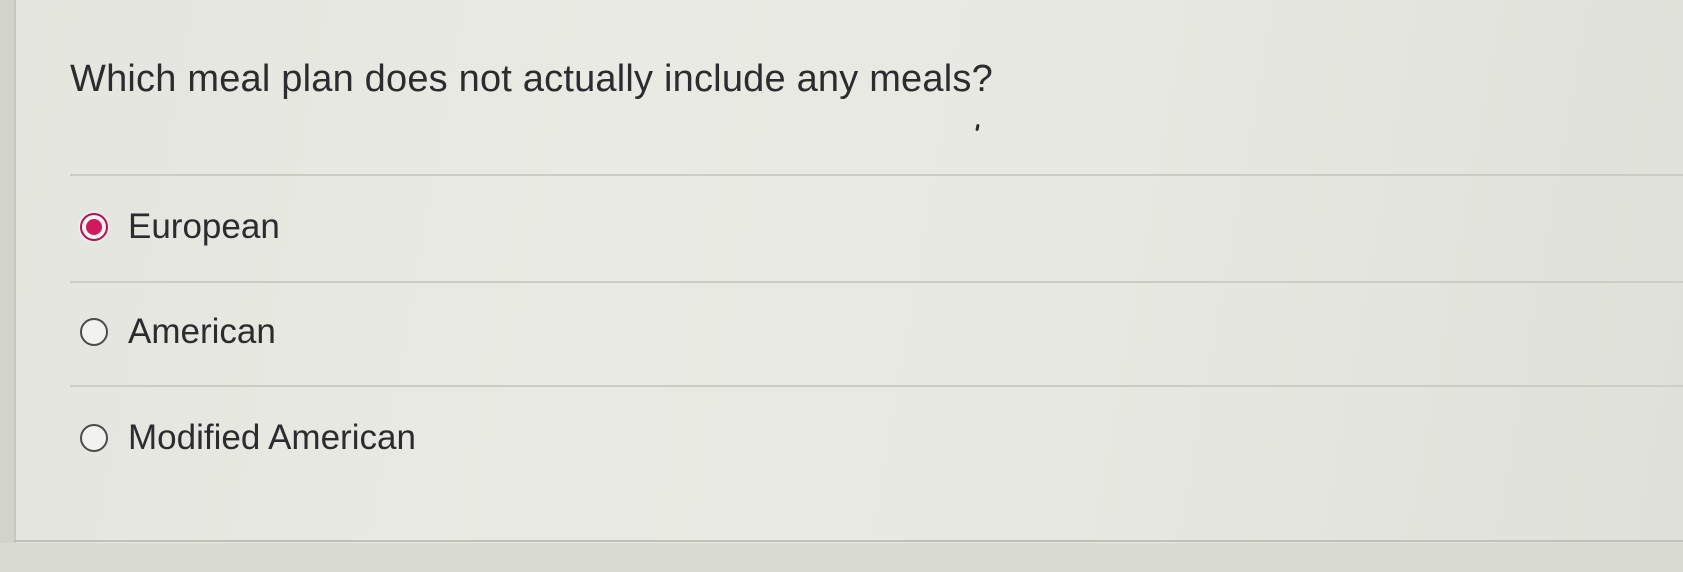 This screenshot has width=1683, height=572. Describe the element at coordinates (876, 175) in the screenshot. I see `divider-top` at that location.